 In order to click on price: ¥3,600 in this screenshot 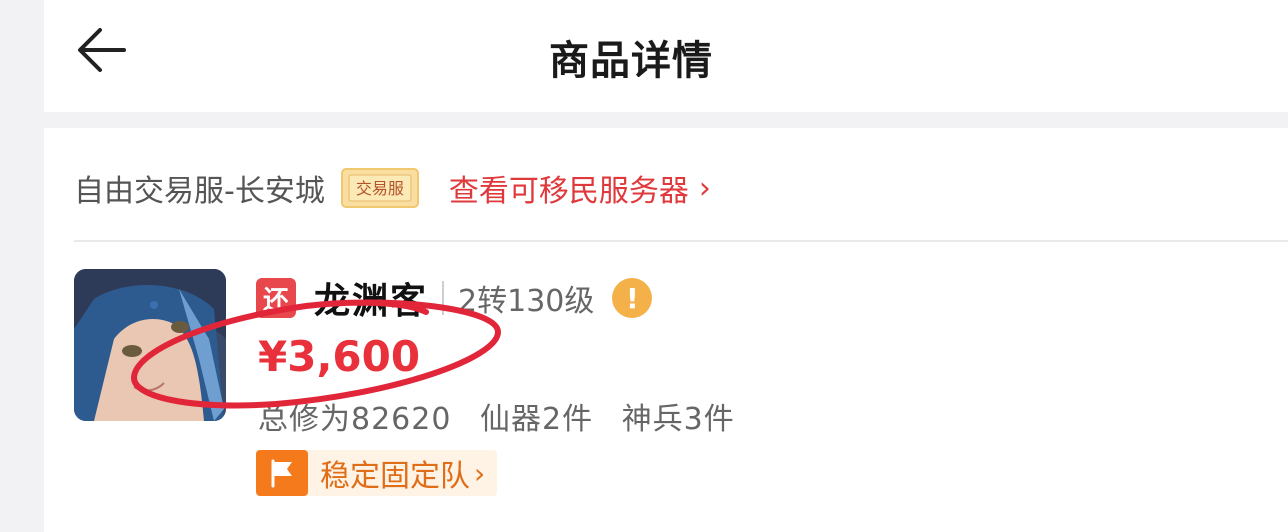, I will do `click(339, 356)`.